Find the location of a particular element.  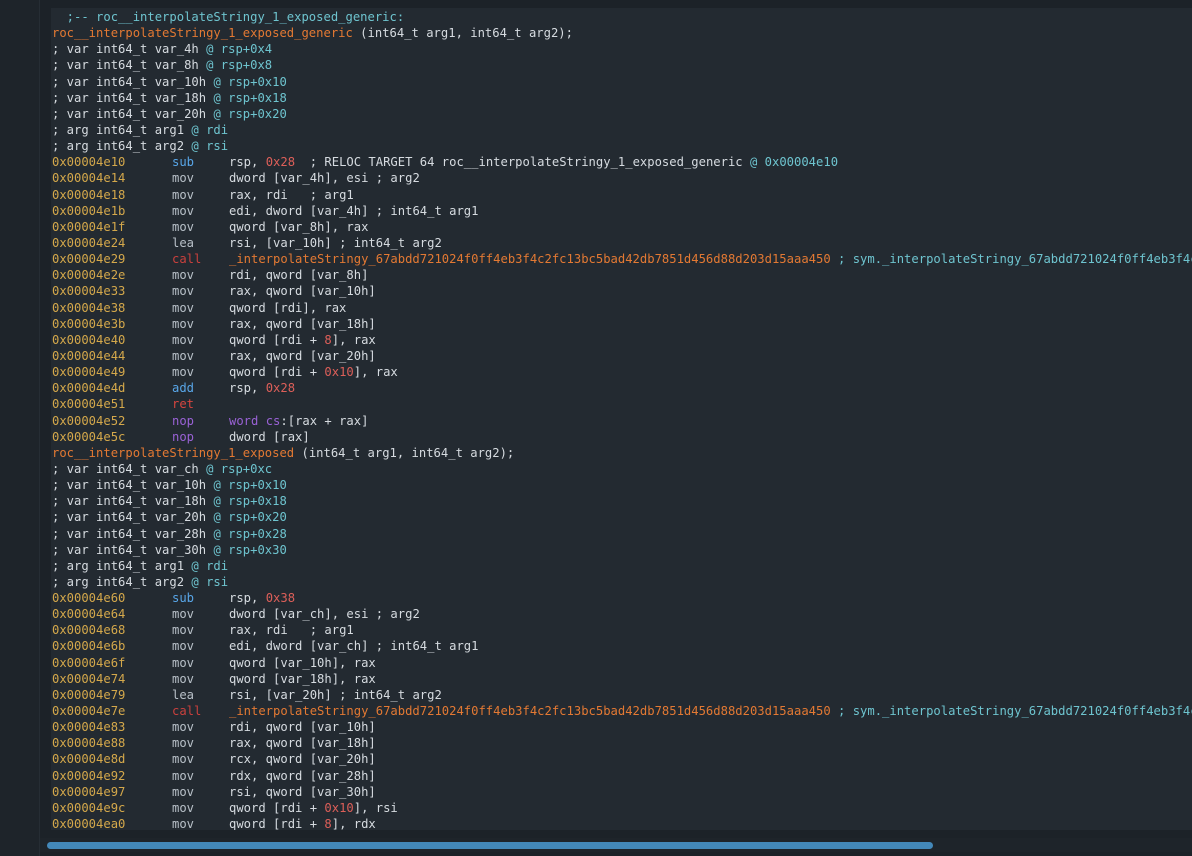

instruction-row: 0x00004e97 mov rsi, qword [var_30h] is located at coordinates (621, 792).